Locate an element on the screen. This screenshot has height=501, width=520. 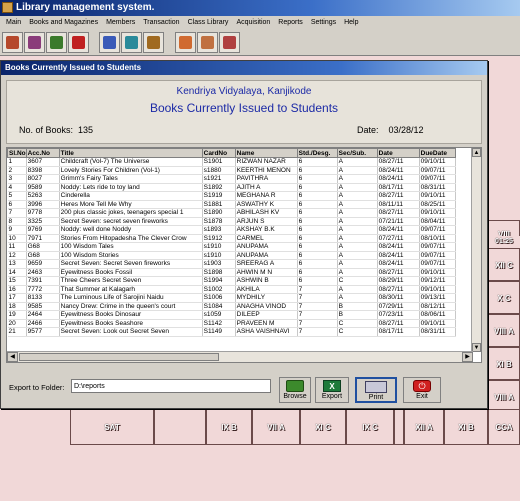
table-cell: 08/04/11 is located at coordinates (437, 221).